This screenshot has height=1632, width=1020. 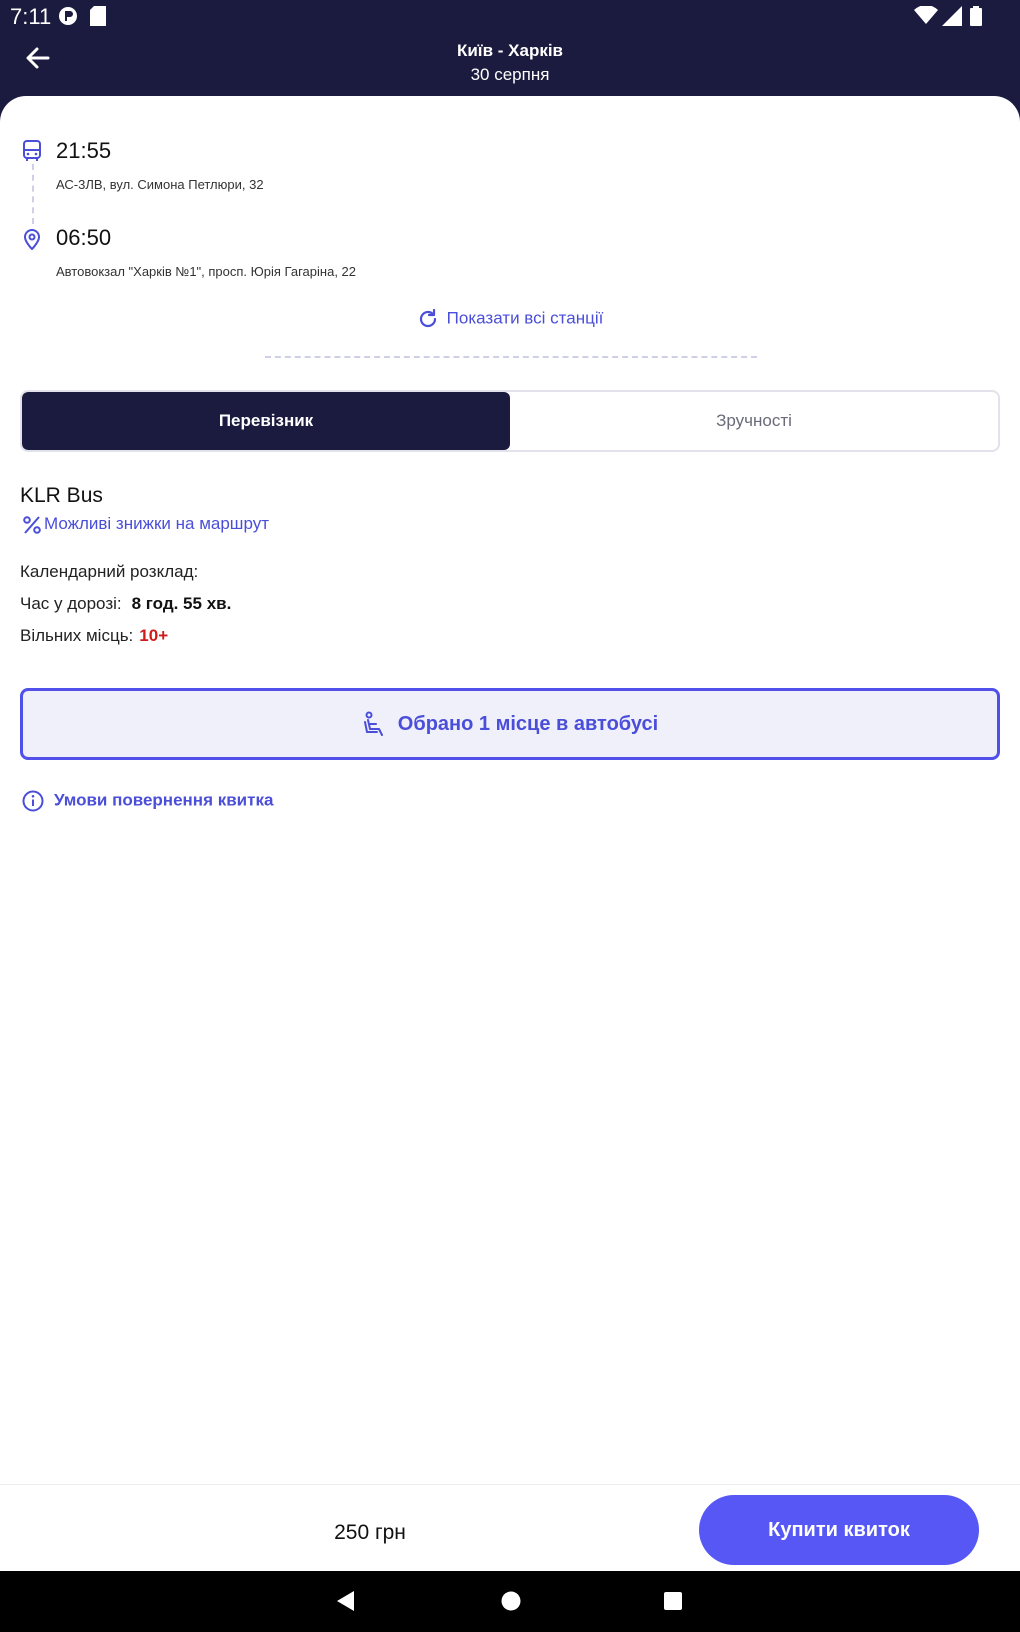 I want to click on status-time: 7:11, so click(x=31, y=16).